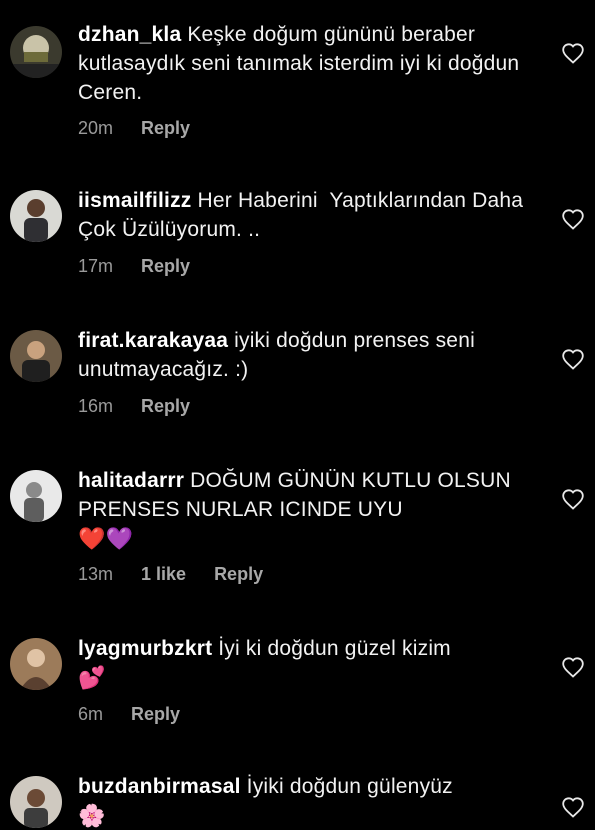 This screenshot has width=595, height=830. What do you see at coordinates (134, 128) in the screenshot?
I see `comment-meta: 20m Reply` at bounding box center [134, 128].